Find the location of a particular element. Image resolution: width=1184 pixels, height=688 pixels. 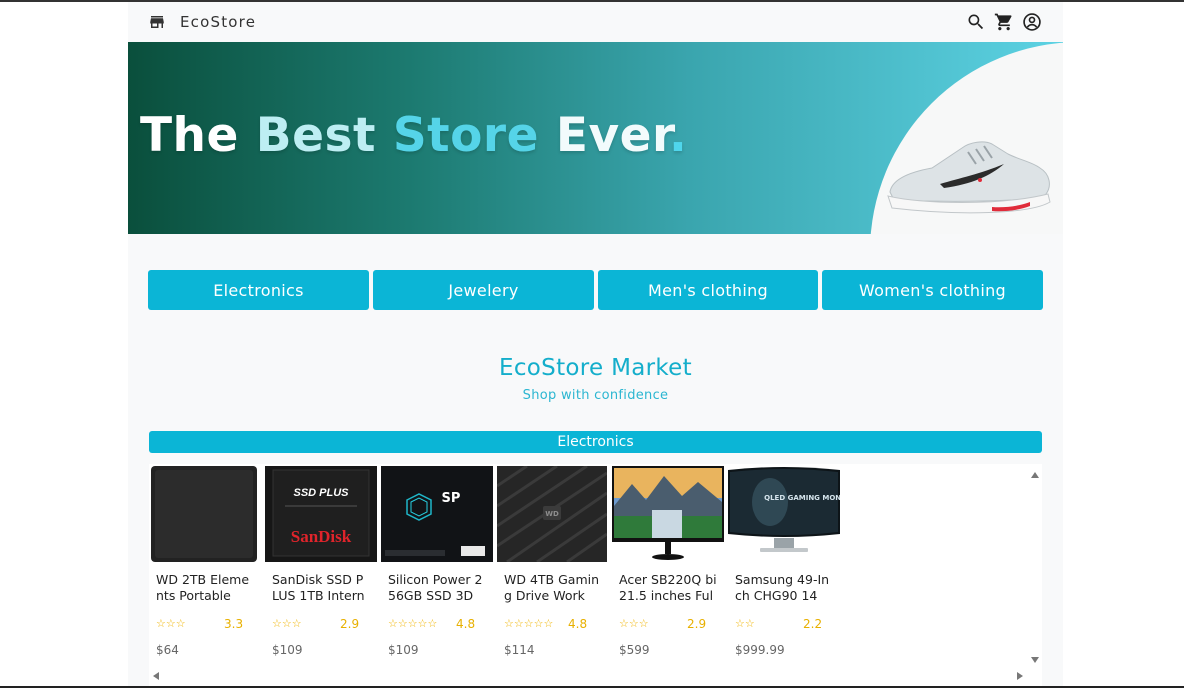

product-price: $999.99 is located at coordinates (760, 650).